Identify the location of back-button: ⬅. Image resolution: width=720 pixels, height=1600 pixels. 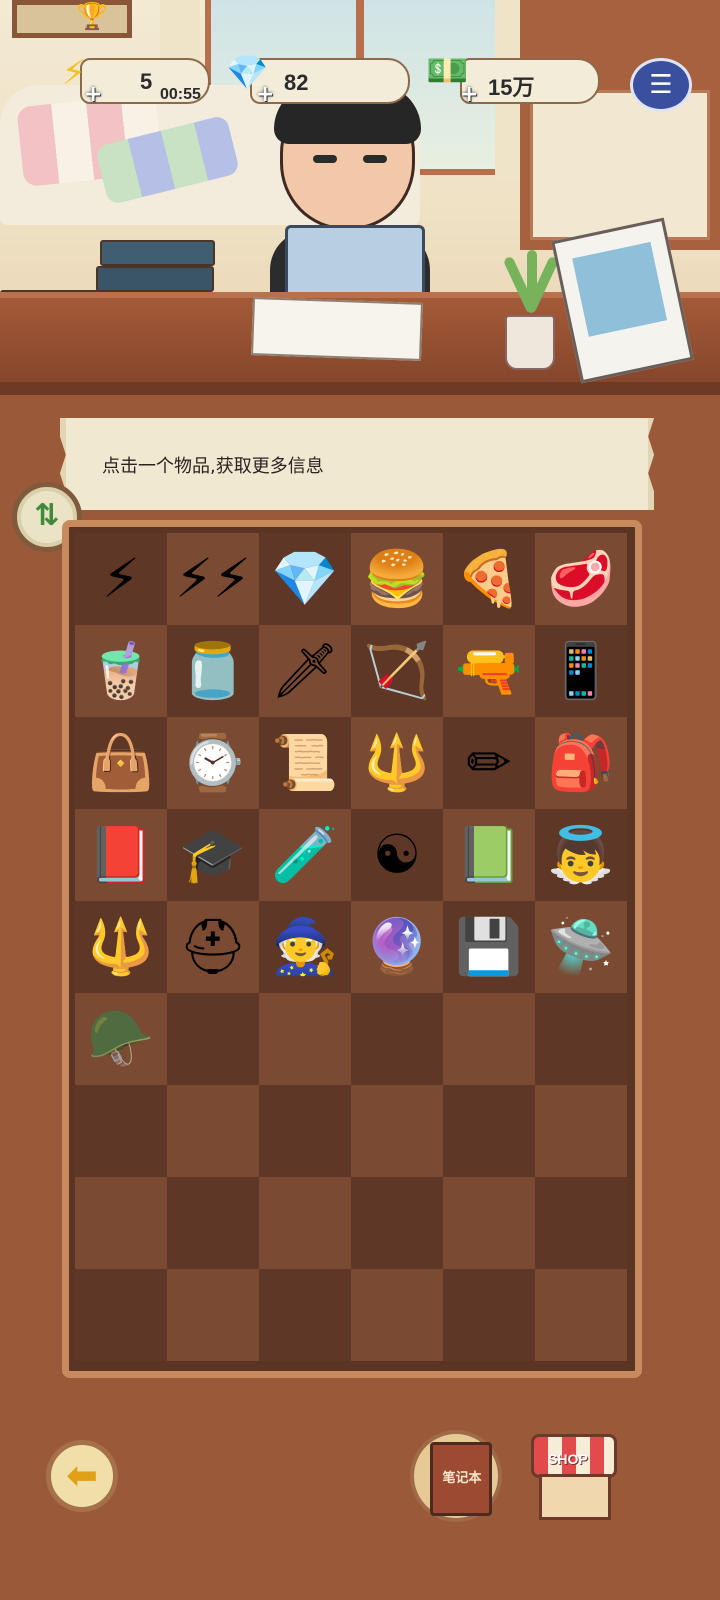
(82, 1476).